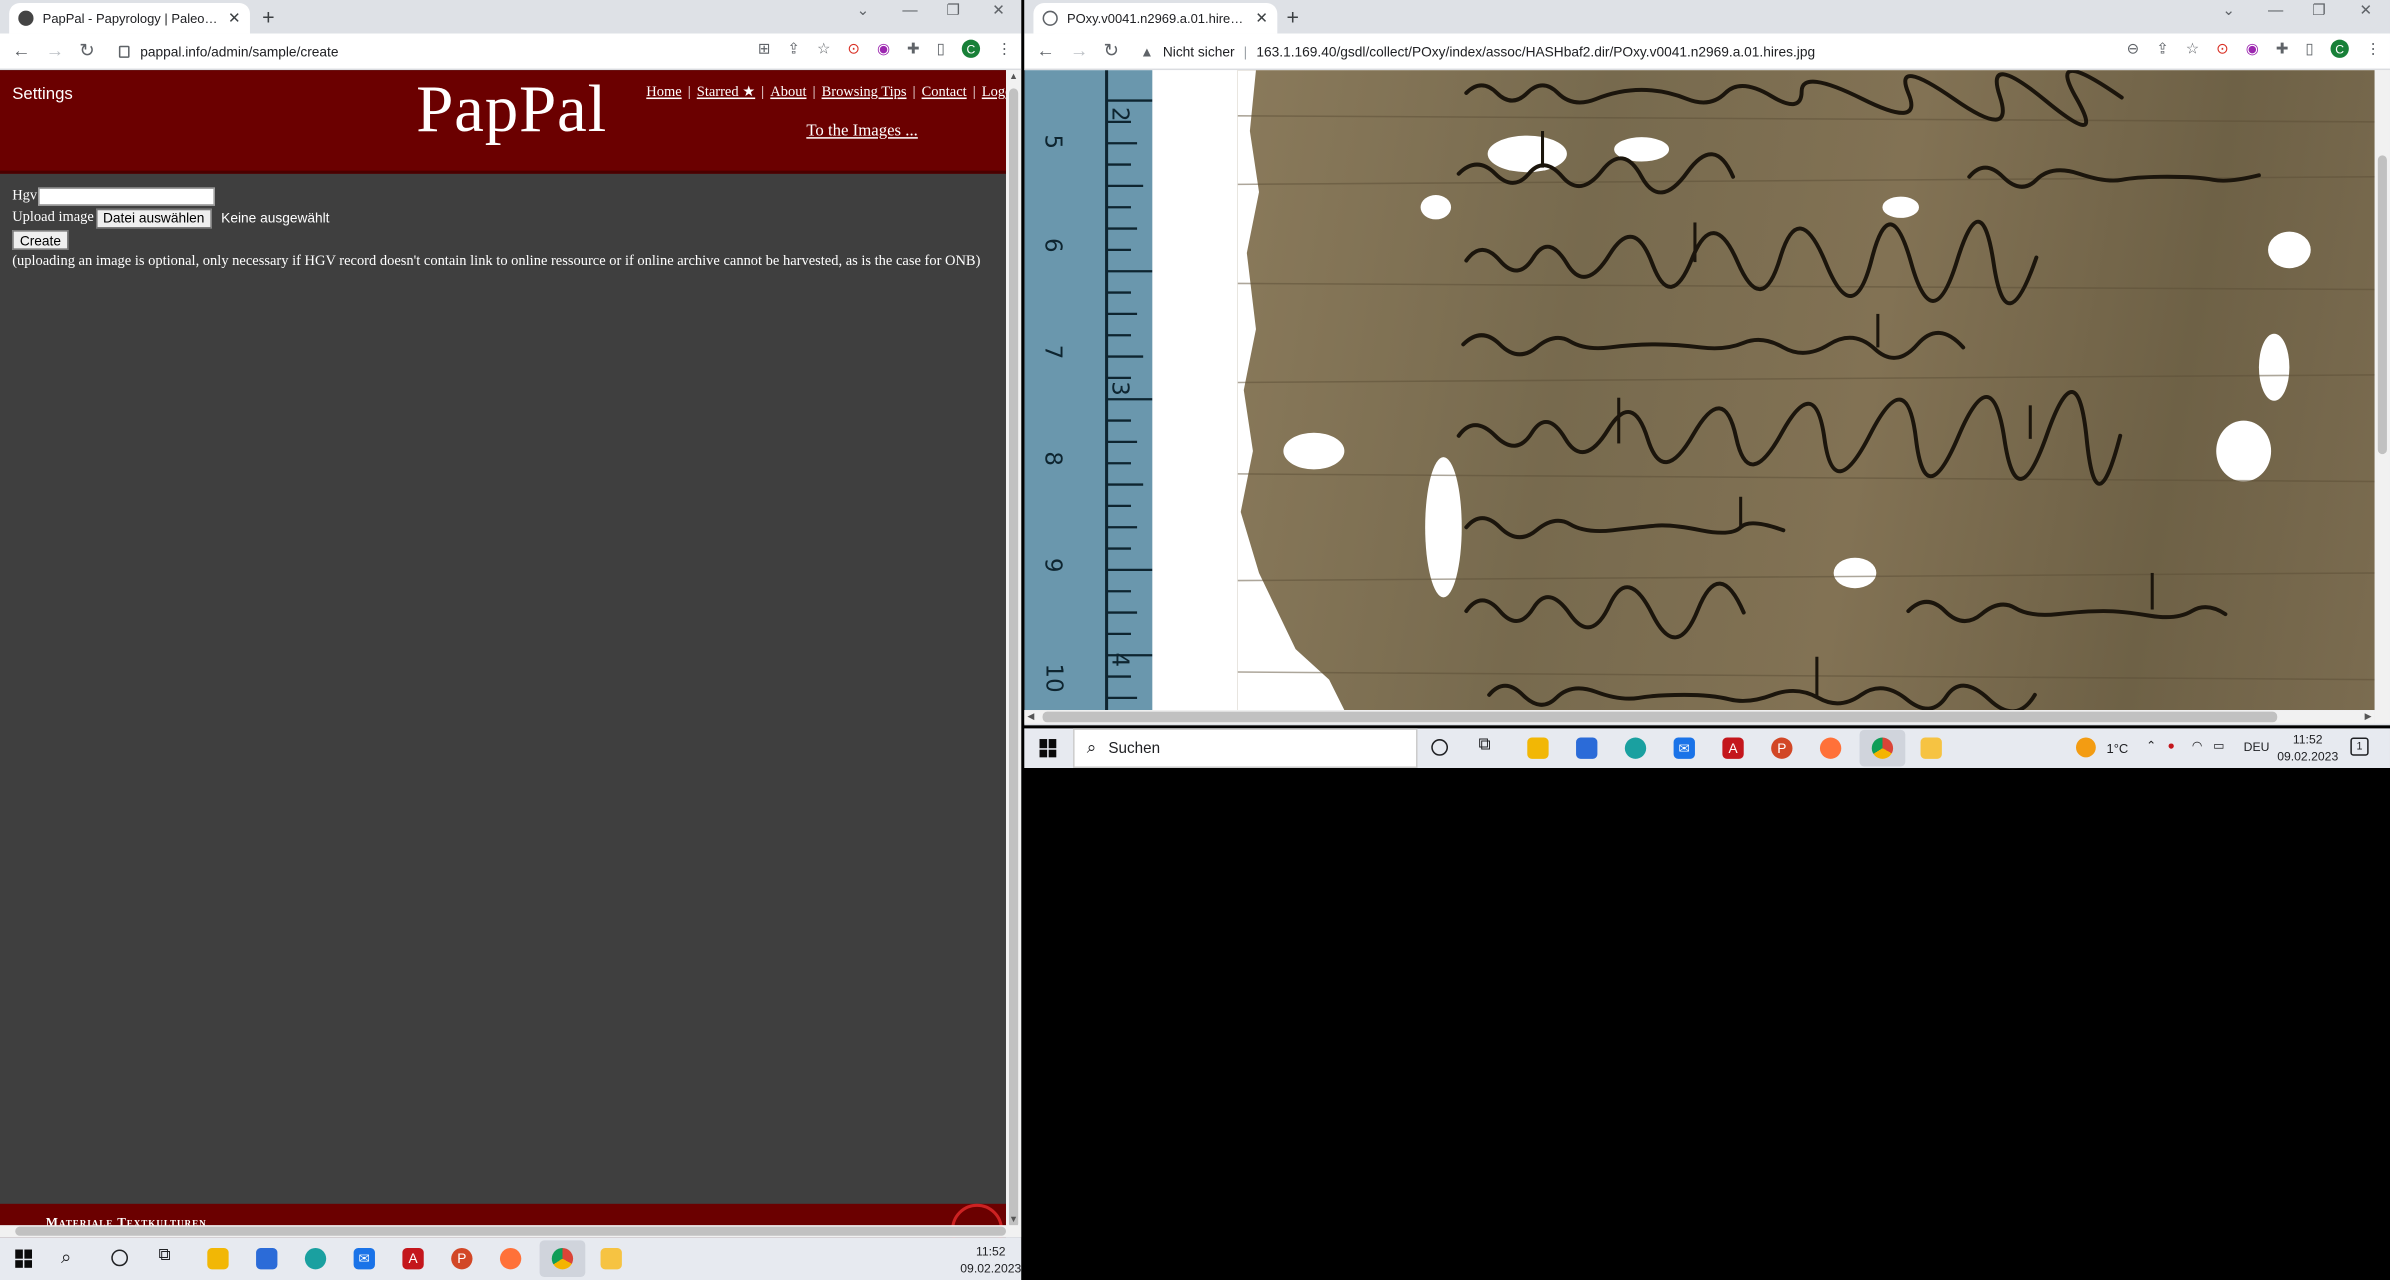 This screenshot has height=1280, width=2390. I want to click on right-horizontal-scrollbar: ◀ ▶, so click(1699, 717).